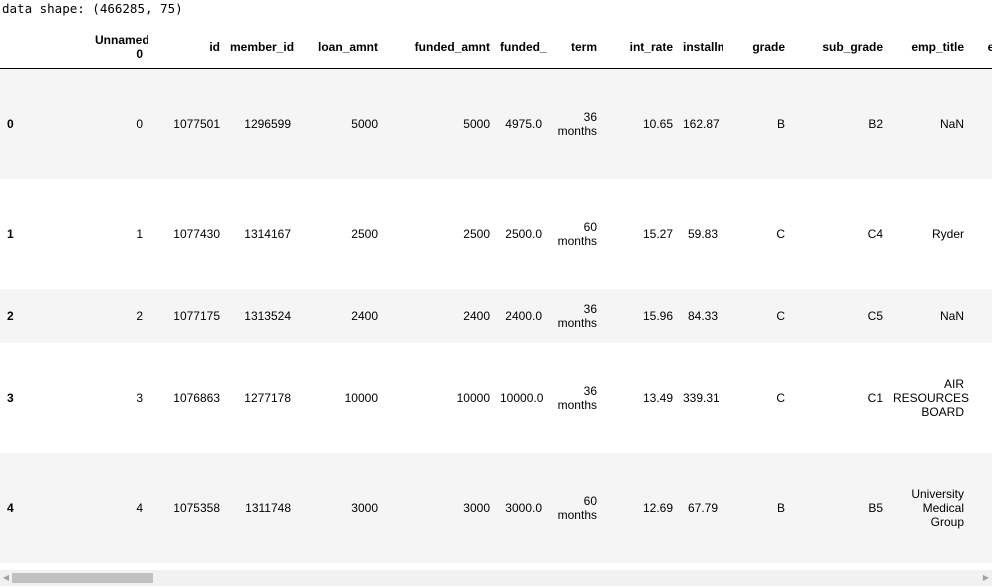  What do you see at coordinates (657, 315) in the screenshot?
I see `table-cell: 15.96` at bounding box center [657, 315].